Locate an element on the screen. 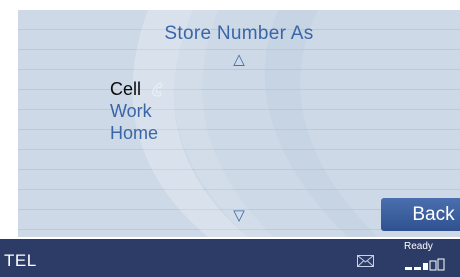  page-title: Store Number As is located at coordinates (239, 33).